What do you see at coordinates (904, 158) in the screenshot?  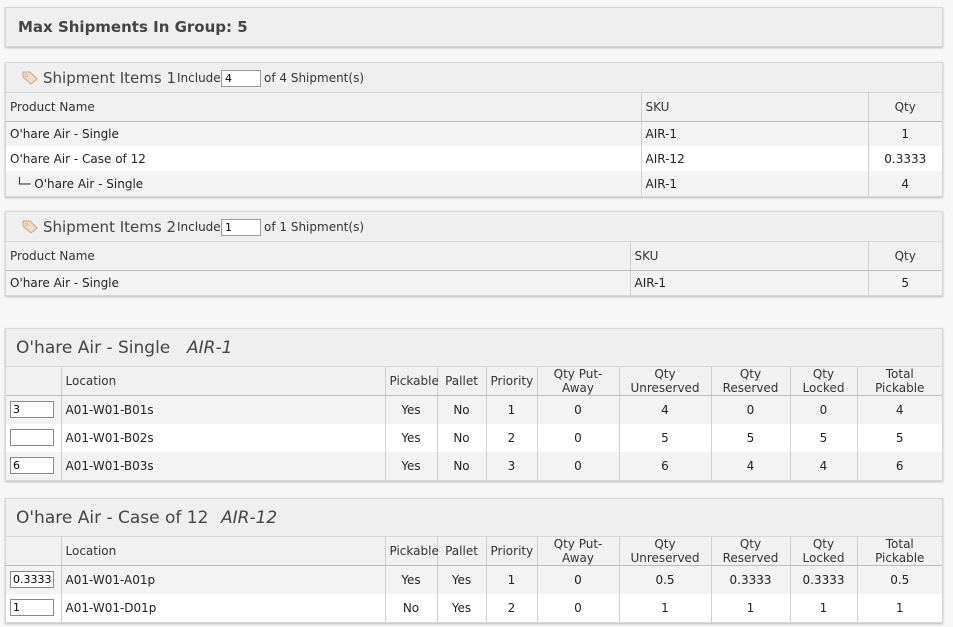 I see `qty-cell: 0.3333` at bounding box center [904, 158].